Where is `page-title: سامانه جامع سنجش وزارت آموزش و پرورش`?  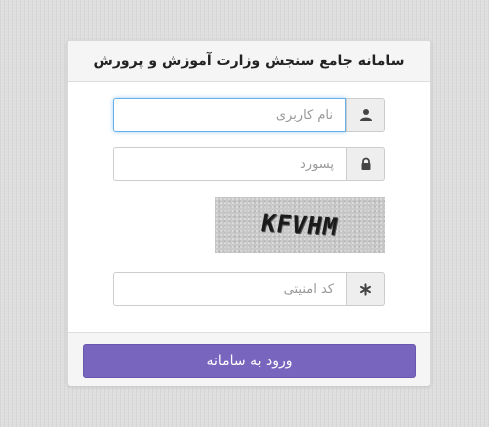
page-title: سامانه جامع سنجش وزارت آموزش و پرورش is located at coordinates (249, 61).